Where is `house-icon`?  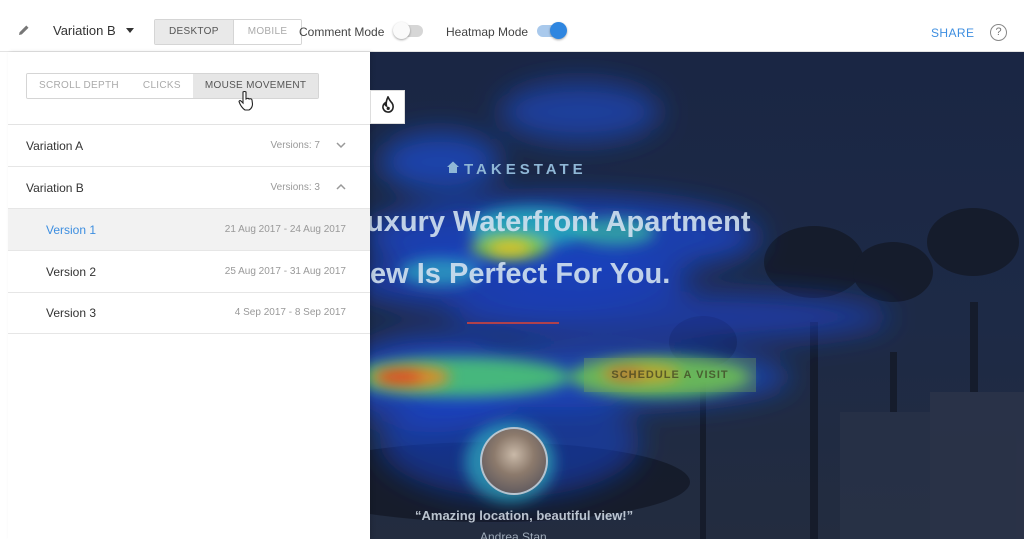 house-icon is located at coordinates (453, 169).